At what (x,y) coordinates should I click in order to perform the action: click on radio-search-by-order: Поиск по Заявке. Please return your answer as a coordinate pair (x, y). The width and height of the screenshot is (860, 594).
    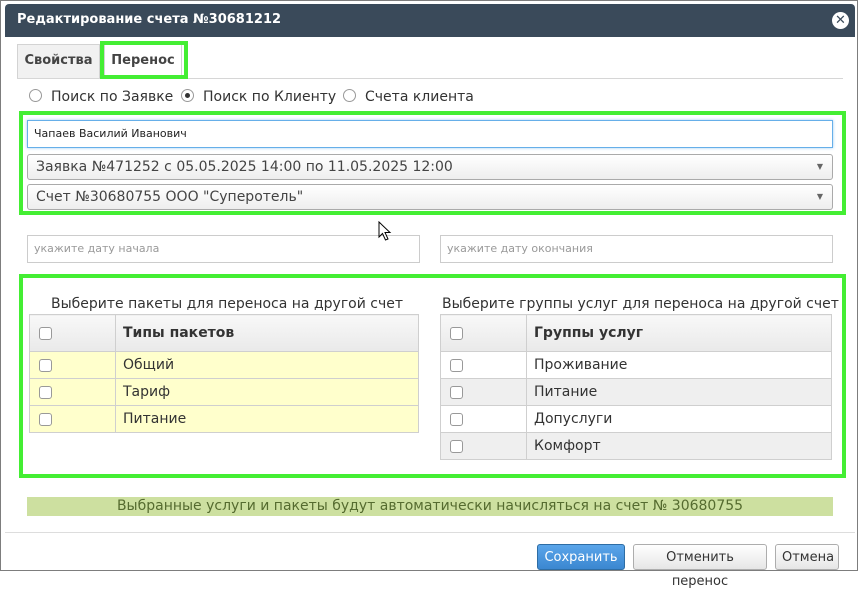
    Looking at the image, I should click on (101, 97).